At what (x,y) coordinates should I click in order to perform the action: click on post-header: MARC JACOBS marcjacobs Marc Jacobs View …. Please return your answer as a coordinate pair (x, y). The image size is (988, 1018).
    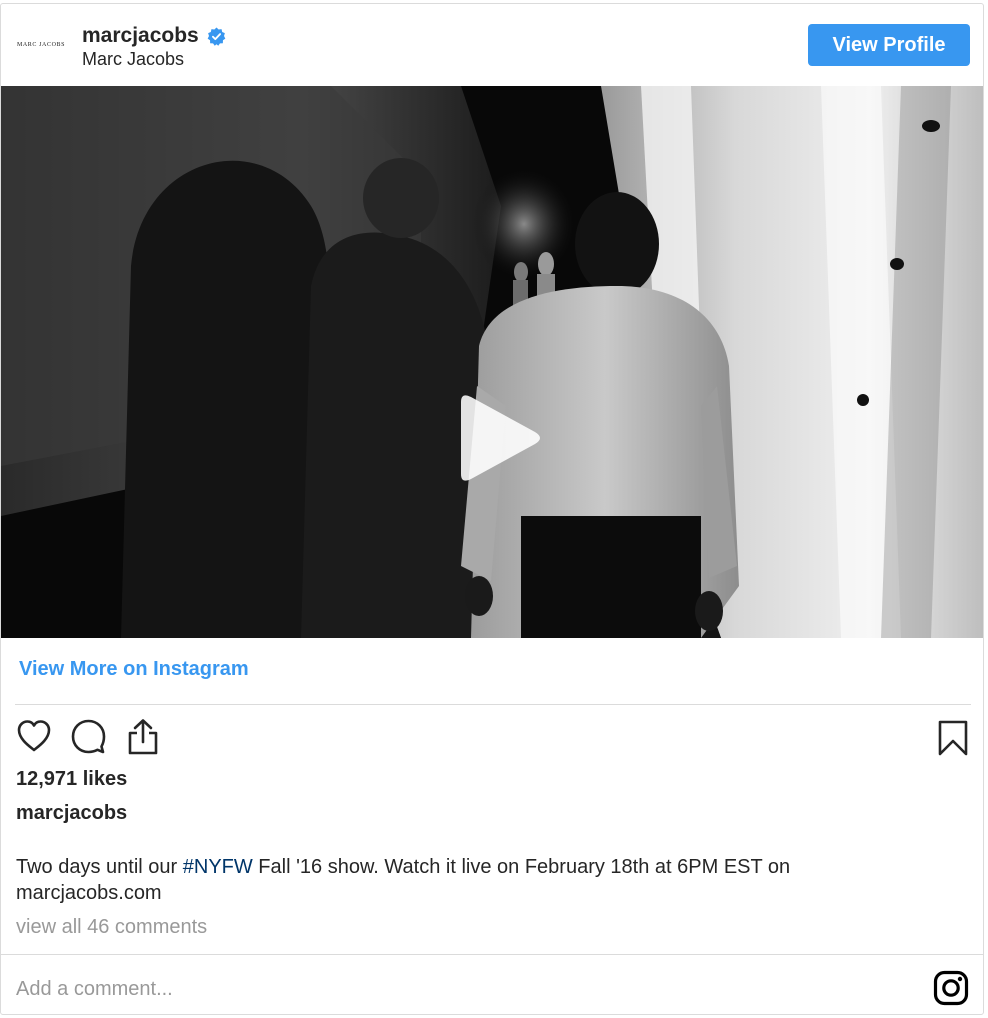
    Looking at the image, I should click on (492, 45).